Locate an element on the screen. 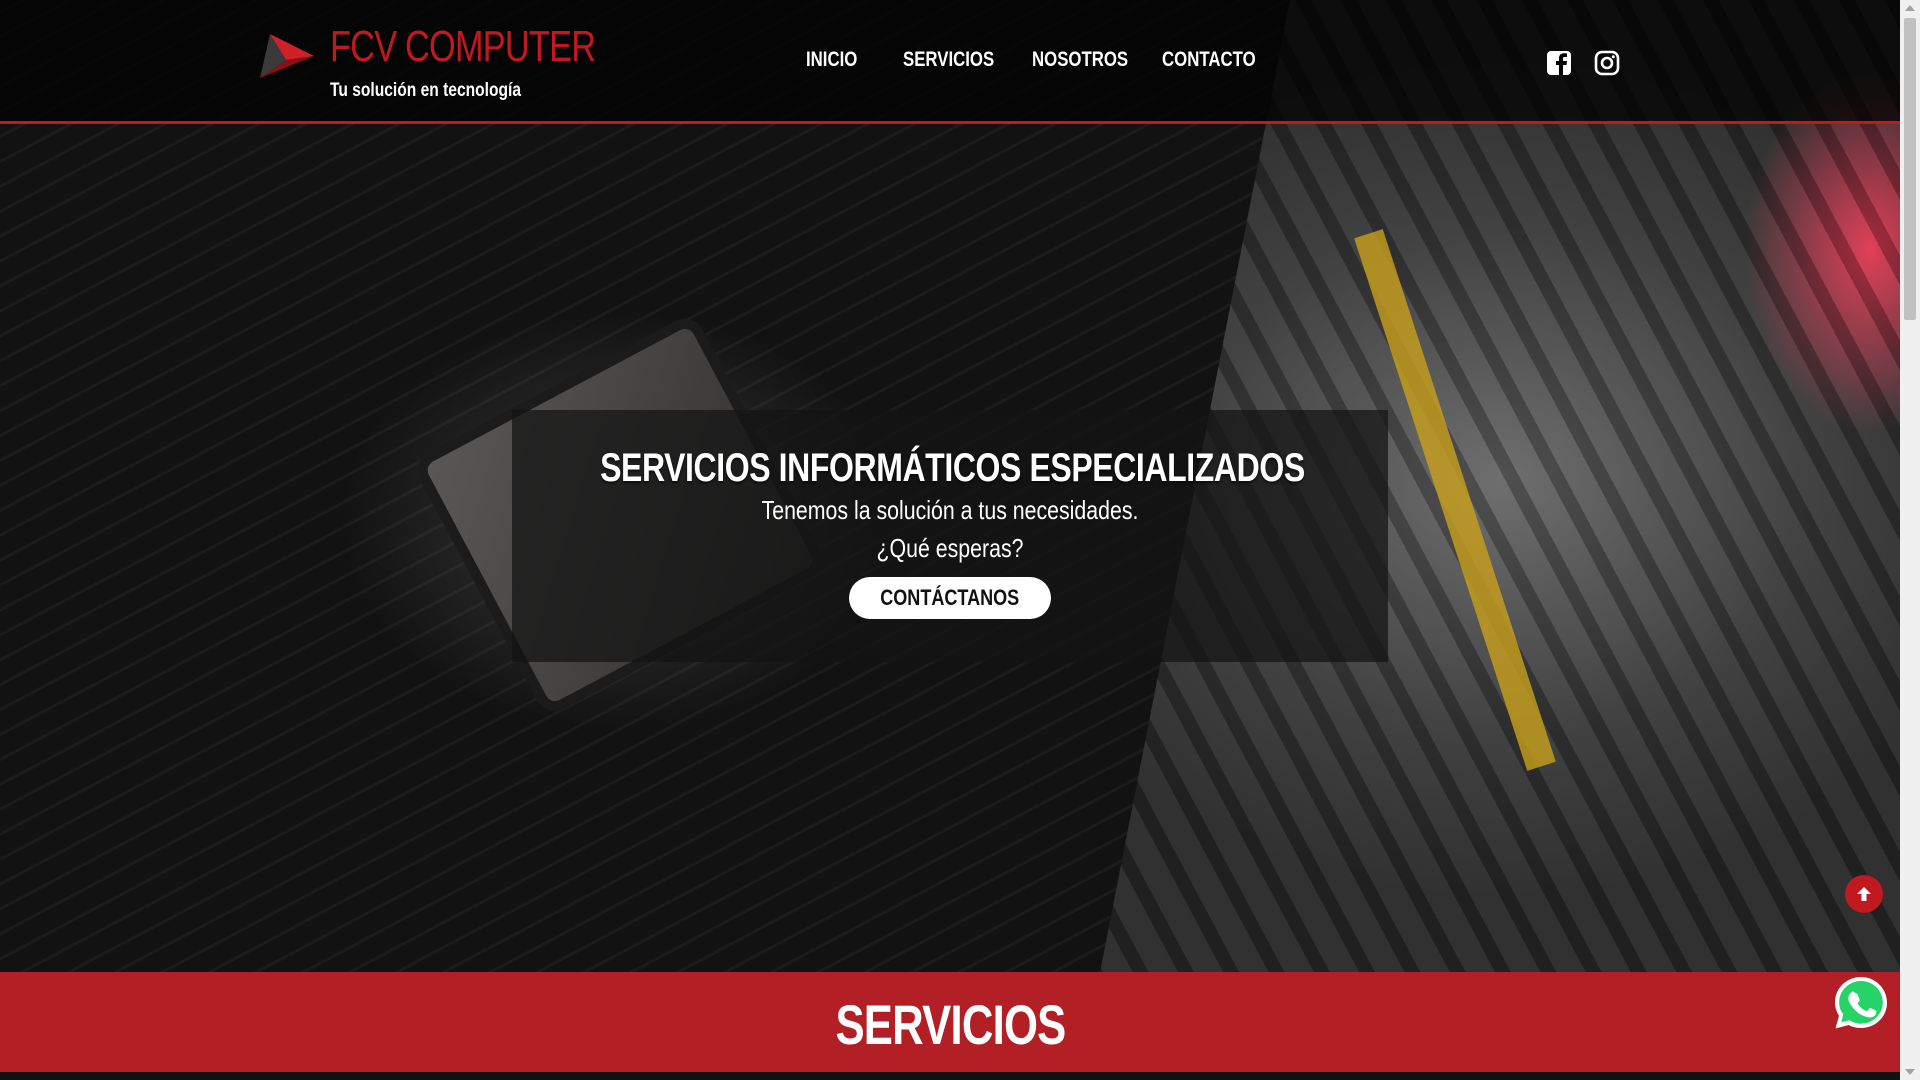 This screenshot has width=1920, height=1080. nav-inicio: INICIO is located at coordinates (831, 60).